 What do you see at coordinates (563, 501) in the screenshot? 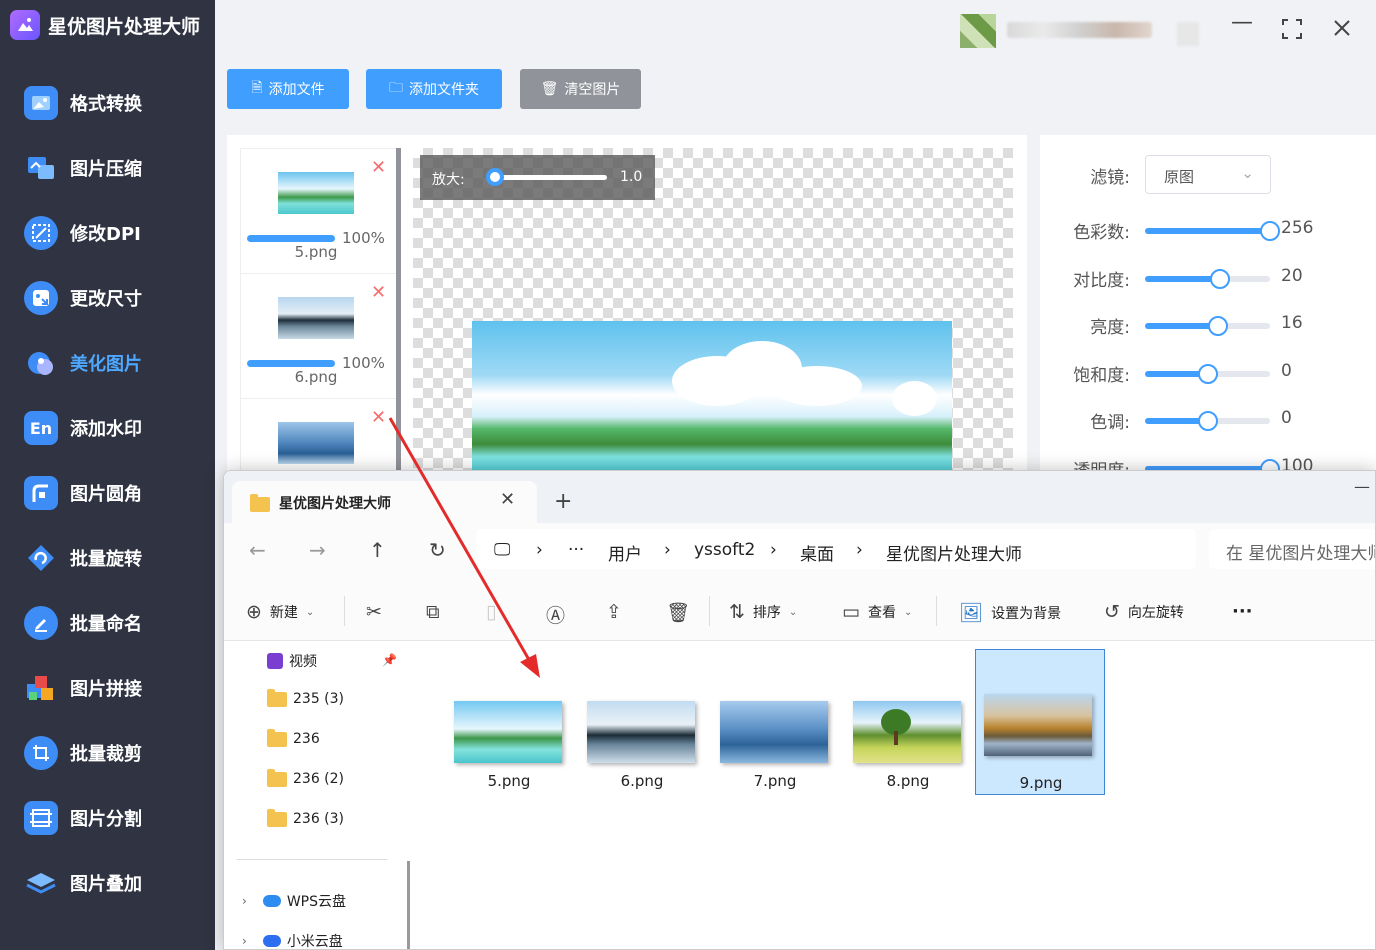
I see `new-tab-icon: +` at bounding box center [563, 501].